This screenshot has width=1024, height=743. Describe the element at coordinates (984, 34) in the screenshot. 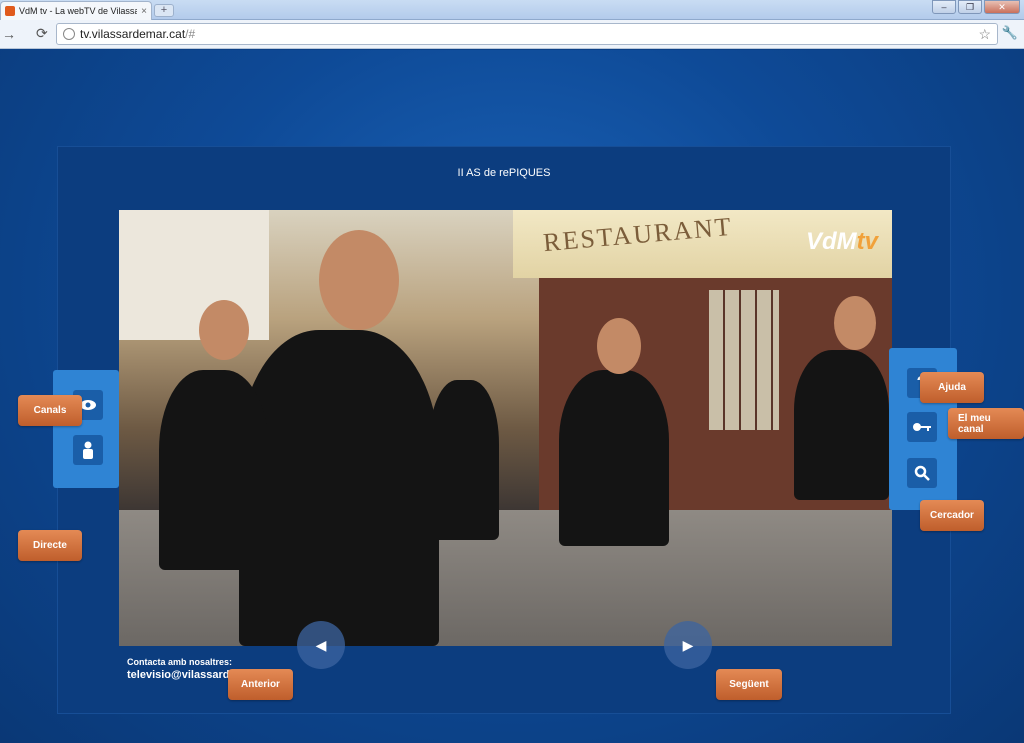

I see `bookmark-star-icon: ☆` at that location.